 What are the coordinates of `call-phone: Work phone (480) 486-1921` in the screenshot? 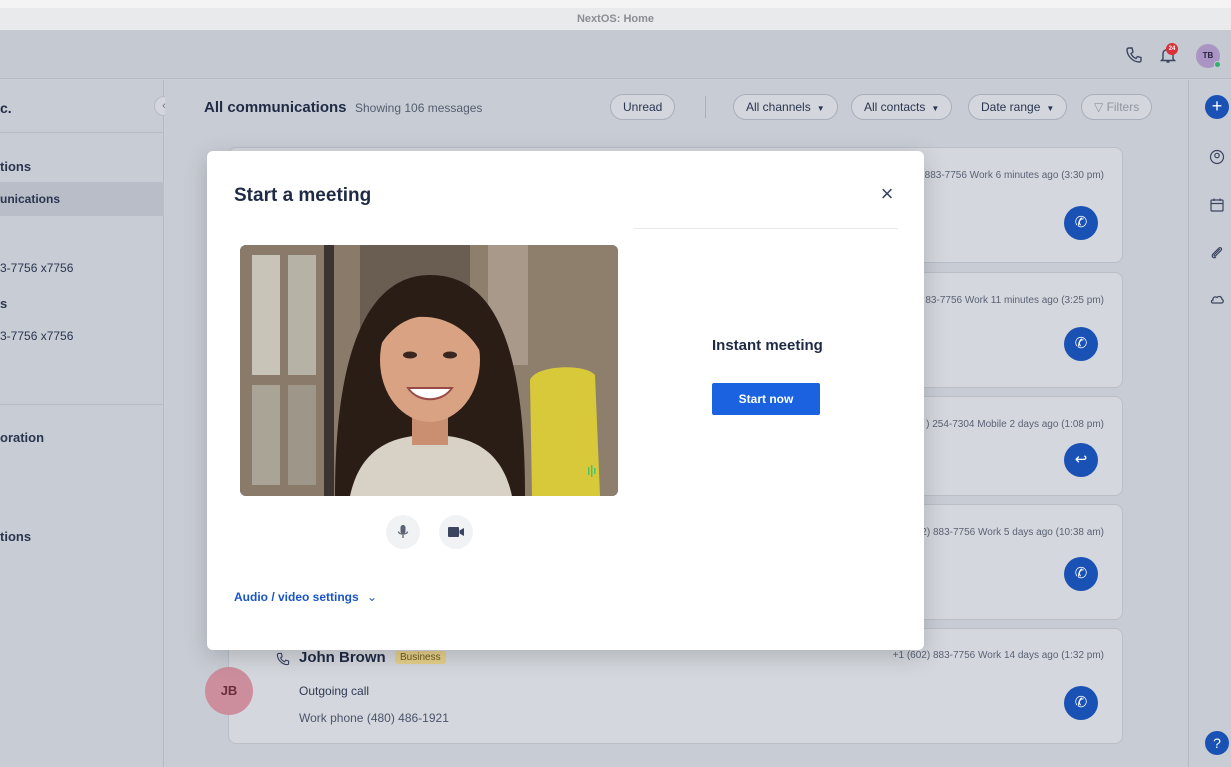 It's located at (374, 718).